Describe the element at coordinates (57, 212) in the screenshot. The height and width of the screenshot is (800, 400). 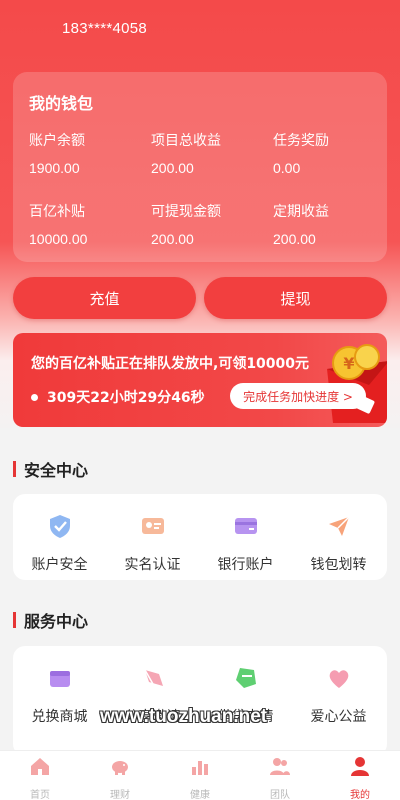
I see `wallet-item-label: 百亿补贴` at that location.